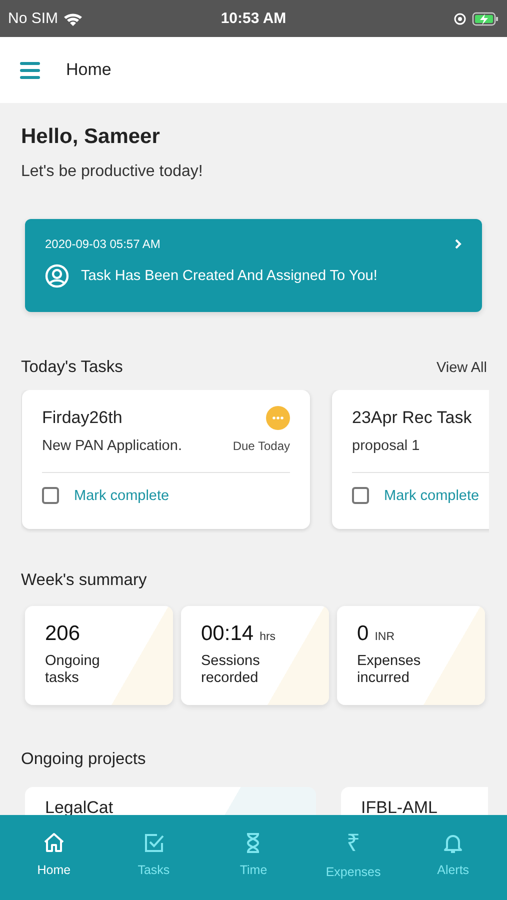  What do you see at coordinates (79, 807) in the screenshot?
I see `project-name: LegalCat` at bounding box center [79, 807].